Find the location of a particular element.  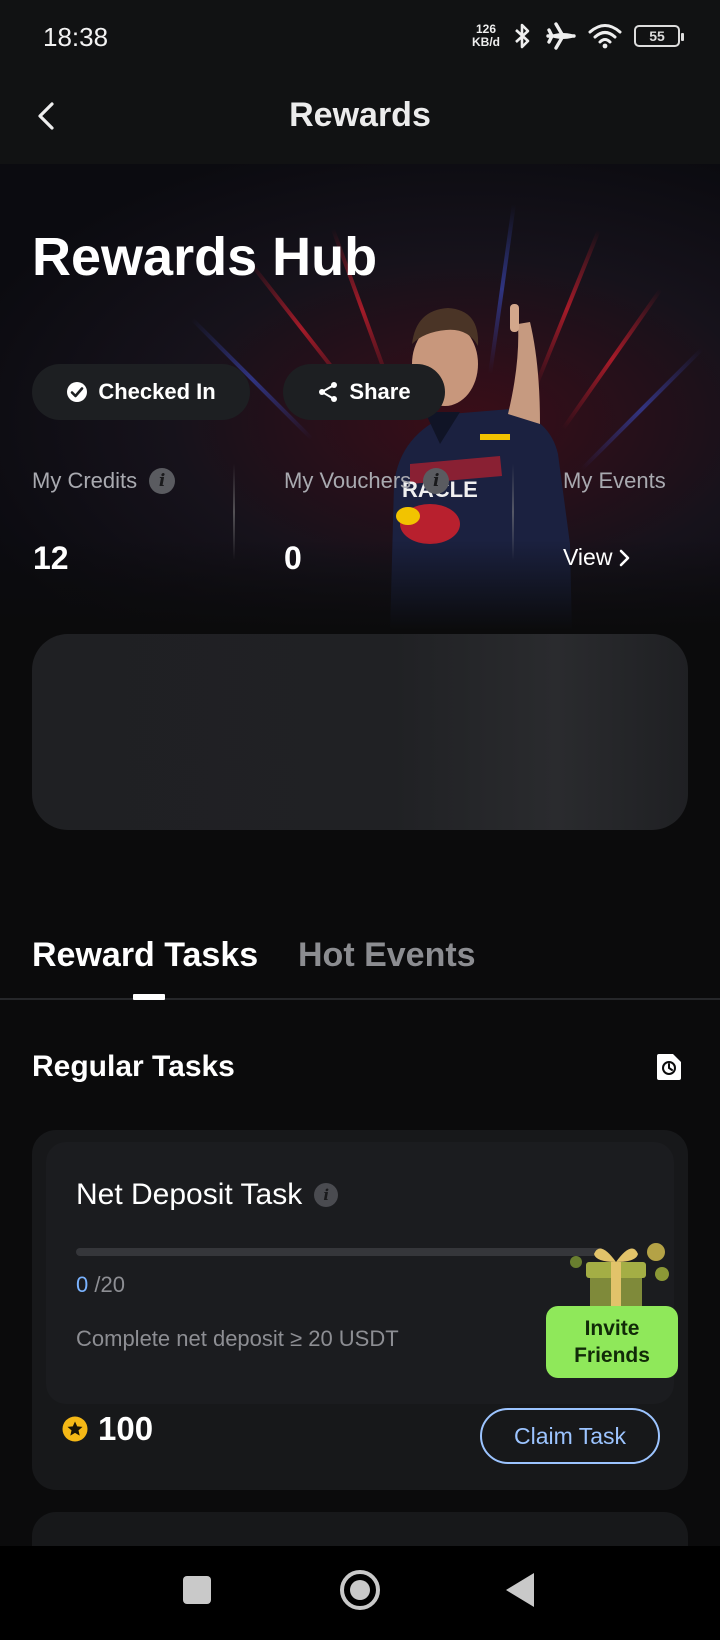

promo-banner is located at coordinates (360, 732).